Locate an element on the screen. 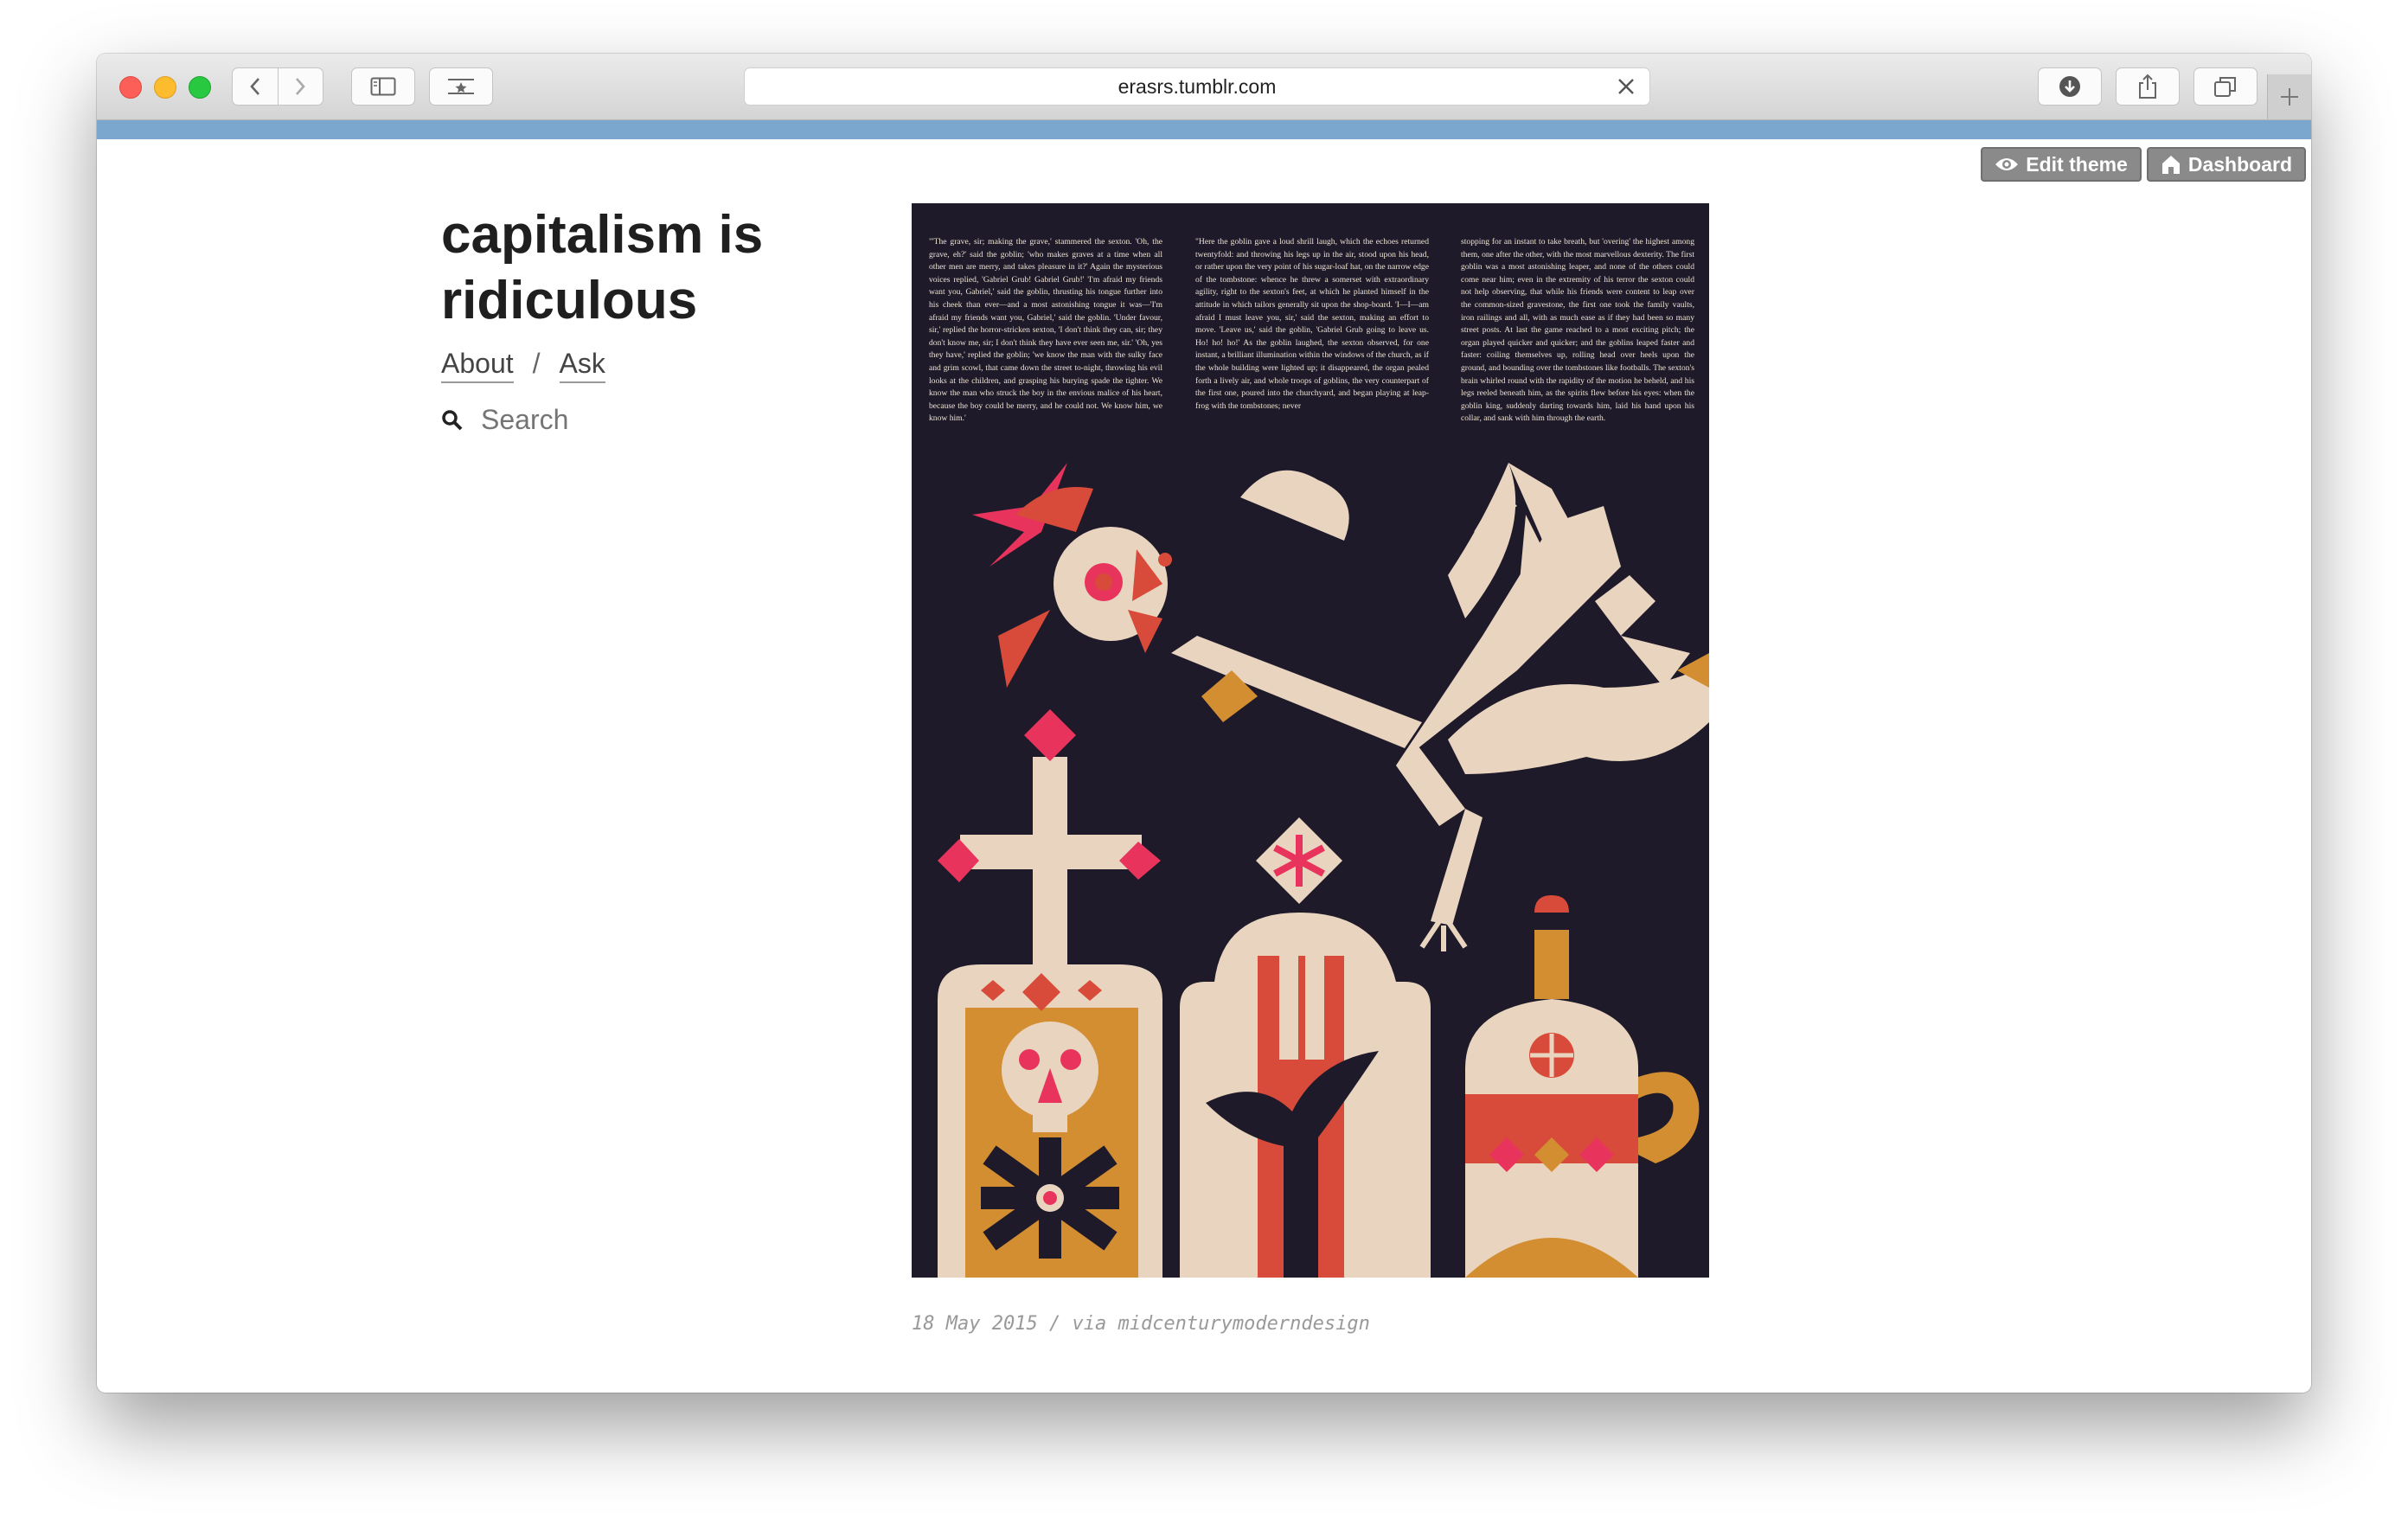 This screenshot has height=1531, width=2408. new-tab-button is located at coordinates (2289, 96).